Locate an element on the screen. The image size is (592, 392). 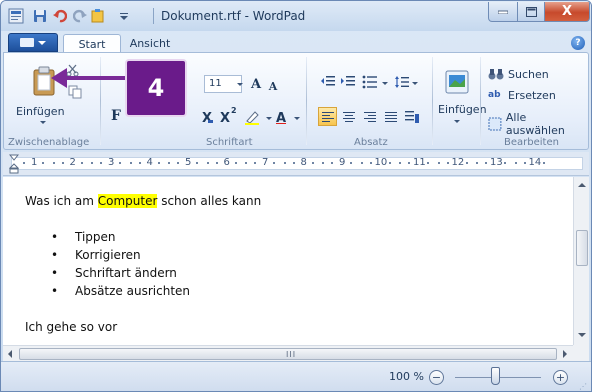
quick-access-customize-icon is located at coordinates (100, 16).